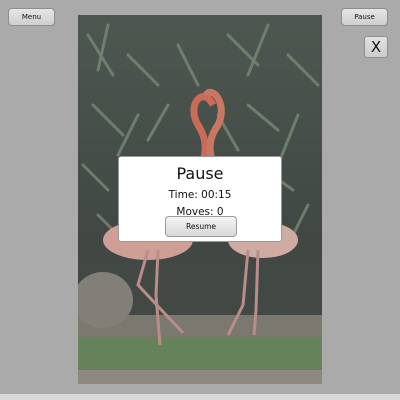 The width and height of the screenshot is (400, 400). Describe the element at coordinates (200, 397) in the screenshot. I see `bottom-strip` at that location.